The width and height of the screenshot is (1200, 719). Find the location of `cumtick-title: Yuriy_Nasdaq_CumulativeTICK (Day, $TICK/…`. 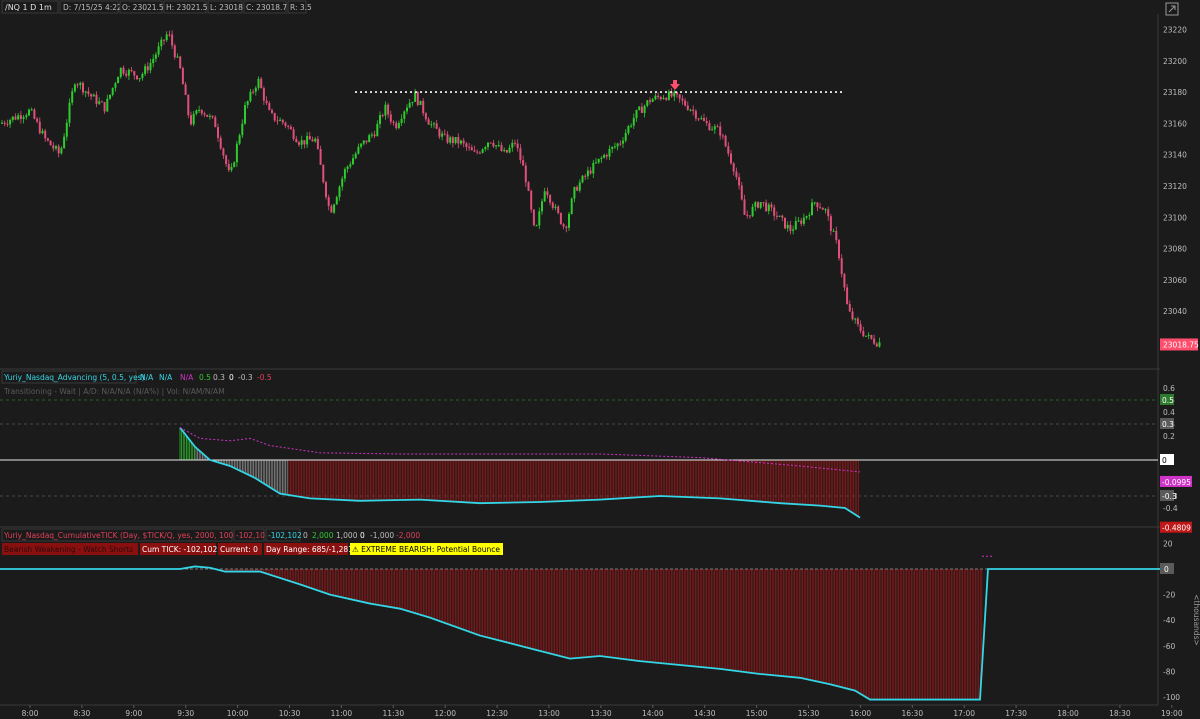

cumtick-title: Yuriy_Nasdaq_CumulativeTICK (Day, $TICK/… is located at coordinates (127, 535).